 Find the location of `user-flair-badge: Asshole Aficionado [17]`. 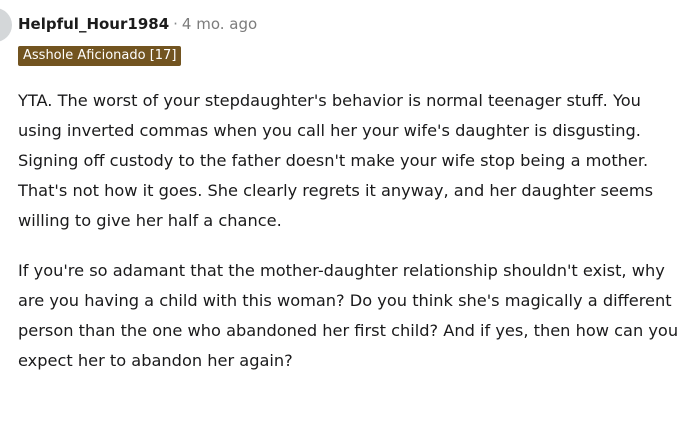

user-flair-badge: Asshole Aficionado [17] is located at coordinates (100, 56).